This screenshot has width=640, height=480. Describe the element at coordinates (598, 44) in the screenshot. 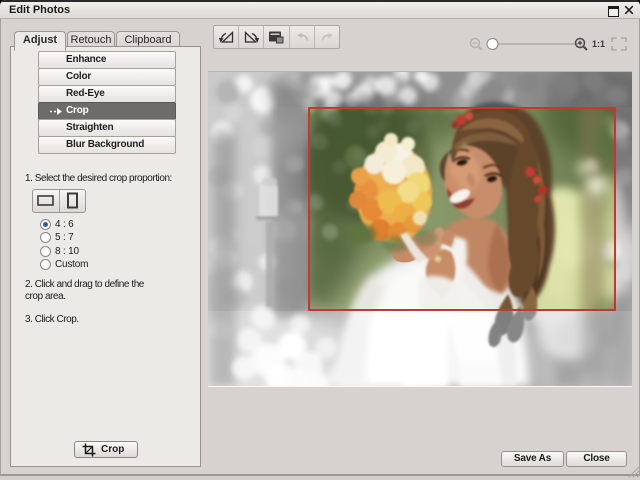

I see `svg-text: 1:1` at that location.